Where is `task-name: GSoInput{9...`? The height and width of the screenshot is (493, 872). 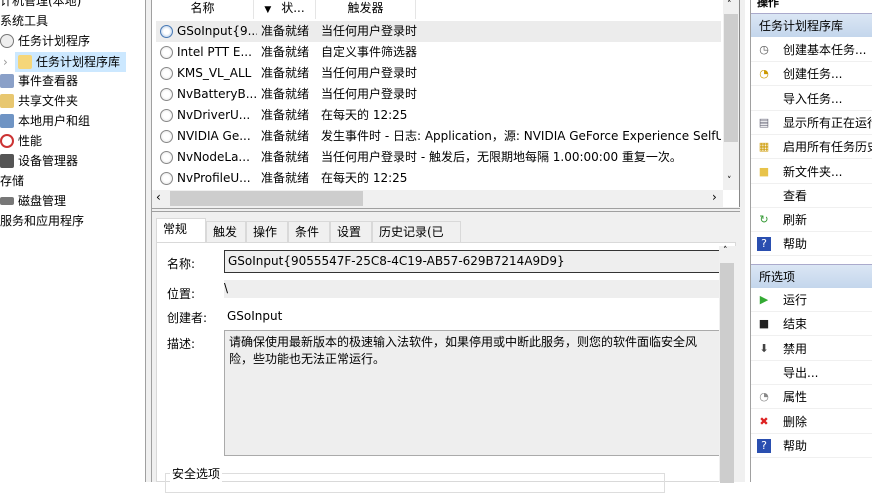
task-name: GSoInput{9... is located at coordinates (217, 31).